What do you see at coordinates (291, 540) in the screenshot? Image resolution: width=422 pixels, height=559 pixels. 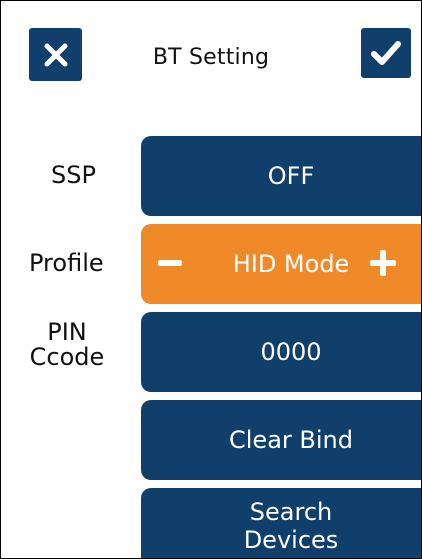 I see `search-label-line2: Devices` at bounding box center [291, 540].